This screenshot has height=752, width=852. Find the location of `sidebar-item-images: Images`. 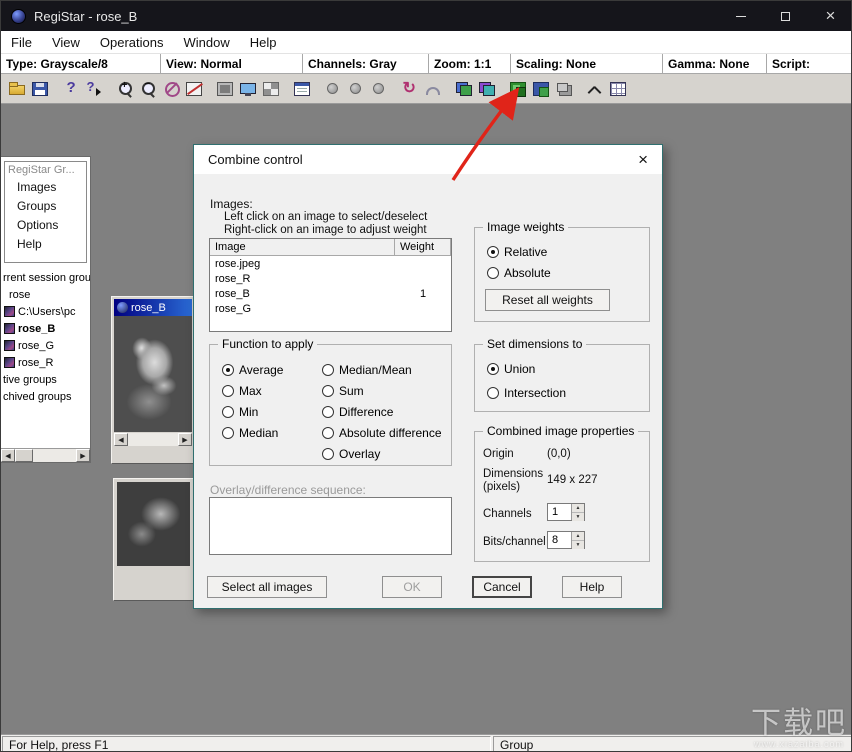

sidebar-item-images: Images is located at coordinates (45, 187).